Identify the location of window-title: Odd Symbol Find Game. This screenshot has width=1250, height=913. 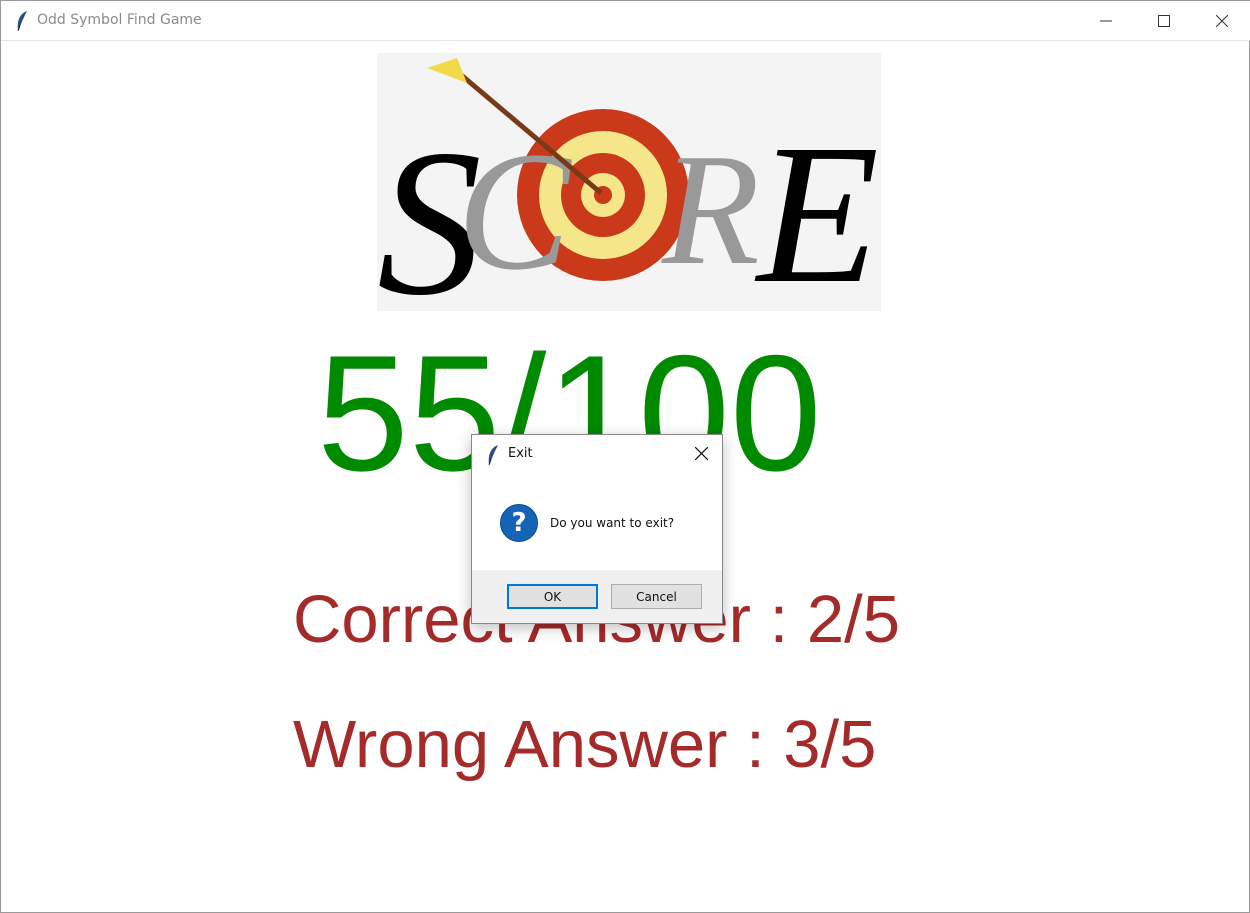
(119, 20).